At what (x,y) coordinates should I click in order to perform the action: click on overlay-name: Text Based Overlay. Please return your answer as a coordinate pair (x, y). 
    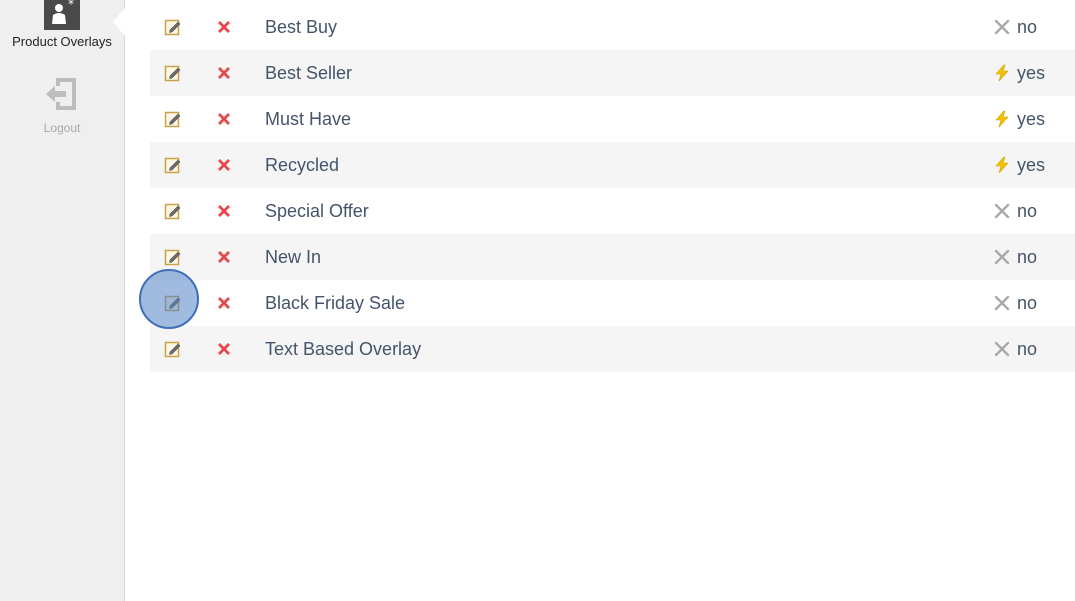
    Looking at the image, I should click on (343, 349).